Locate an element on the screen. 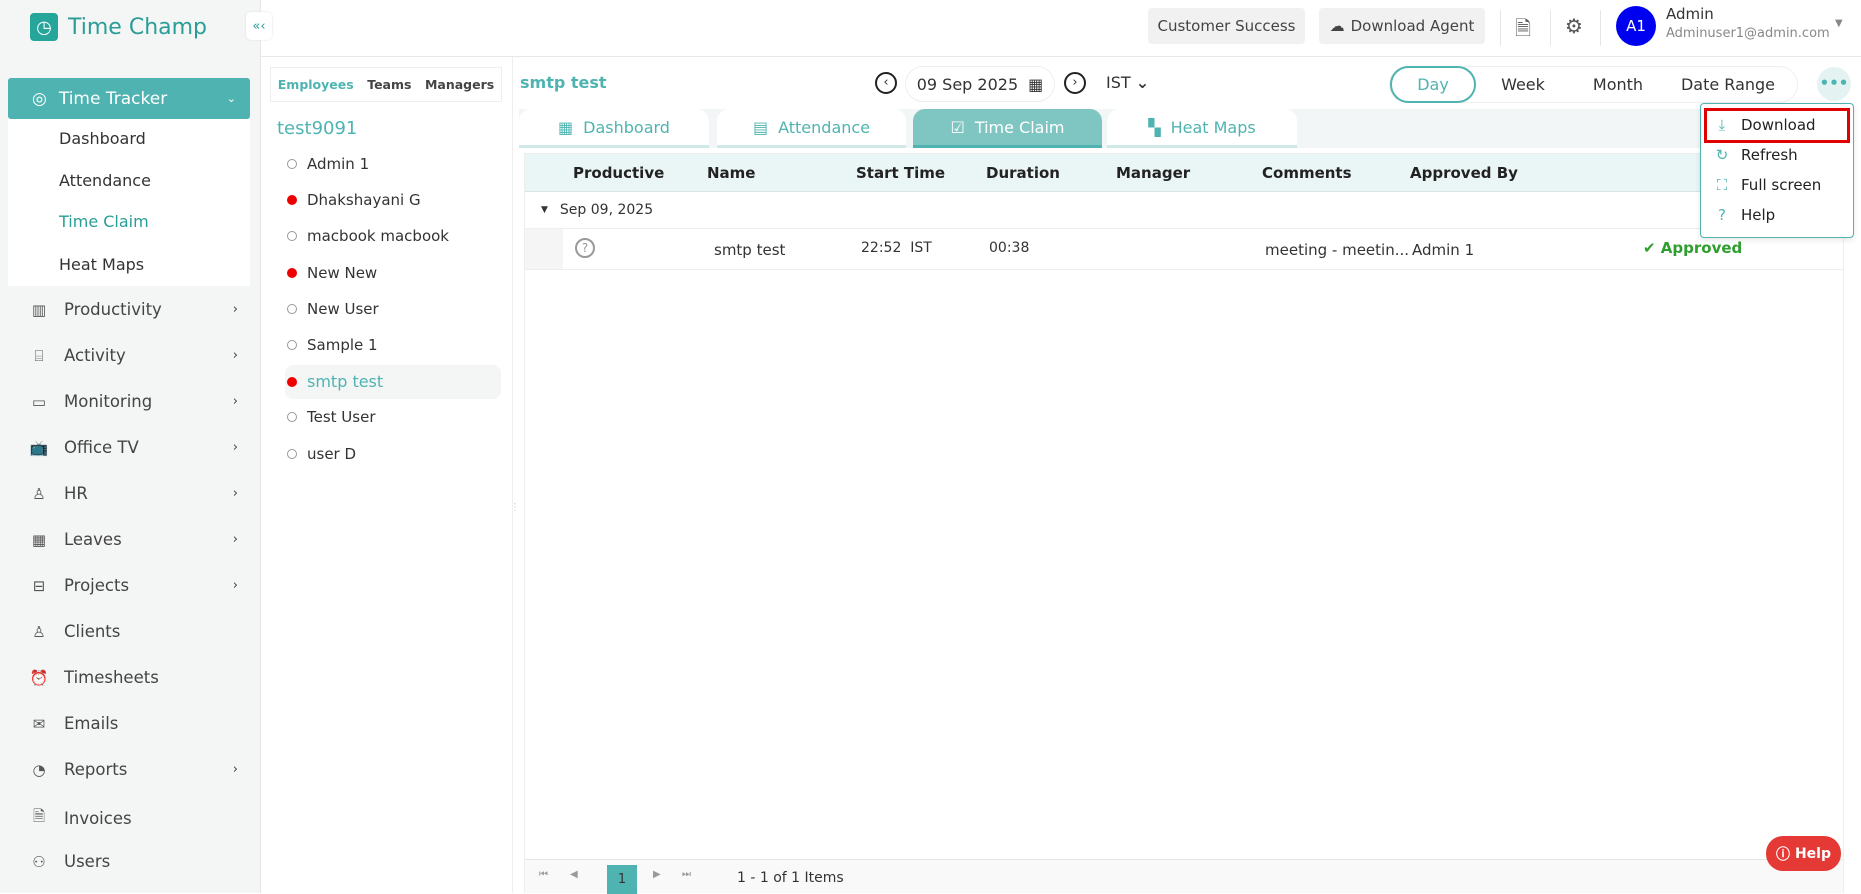  group-row: ▼ Sep 09, 2025 is located at coordinates (1184, 210).